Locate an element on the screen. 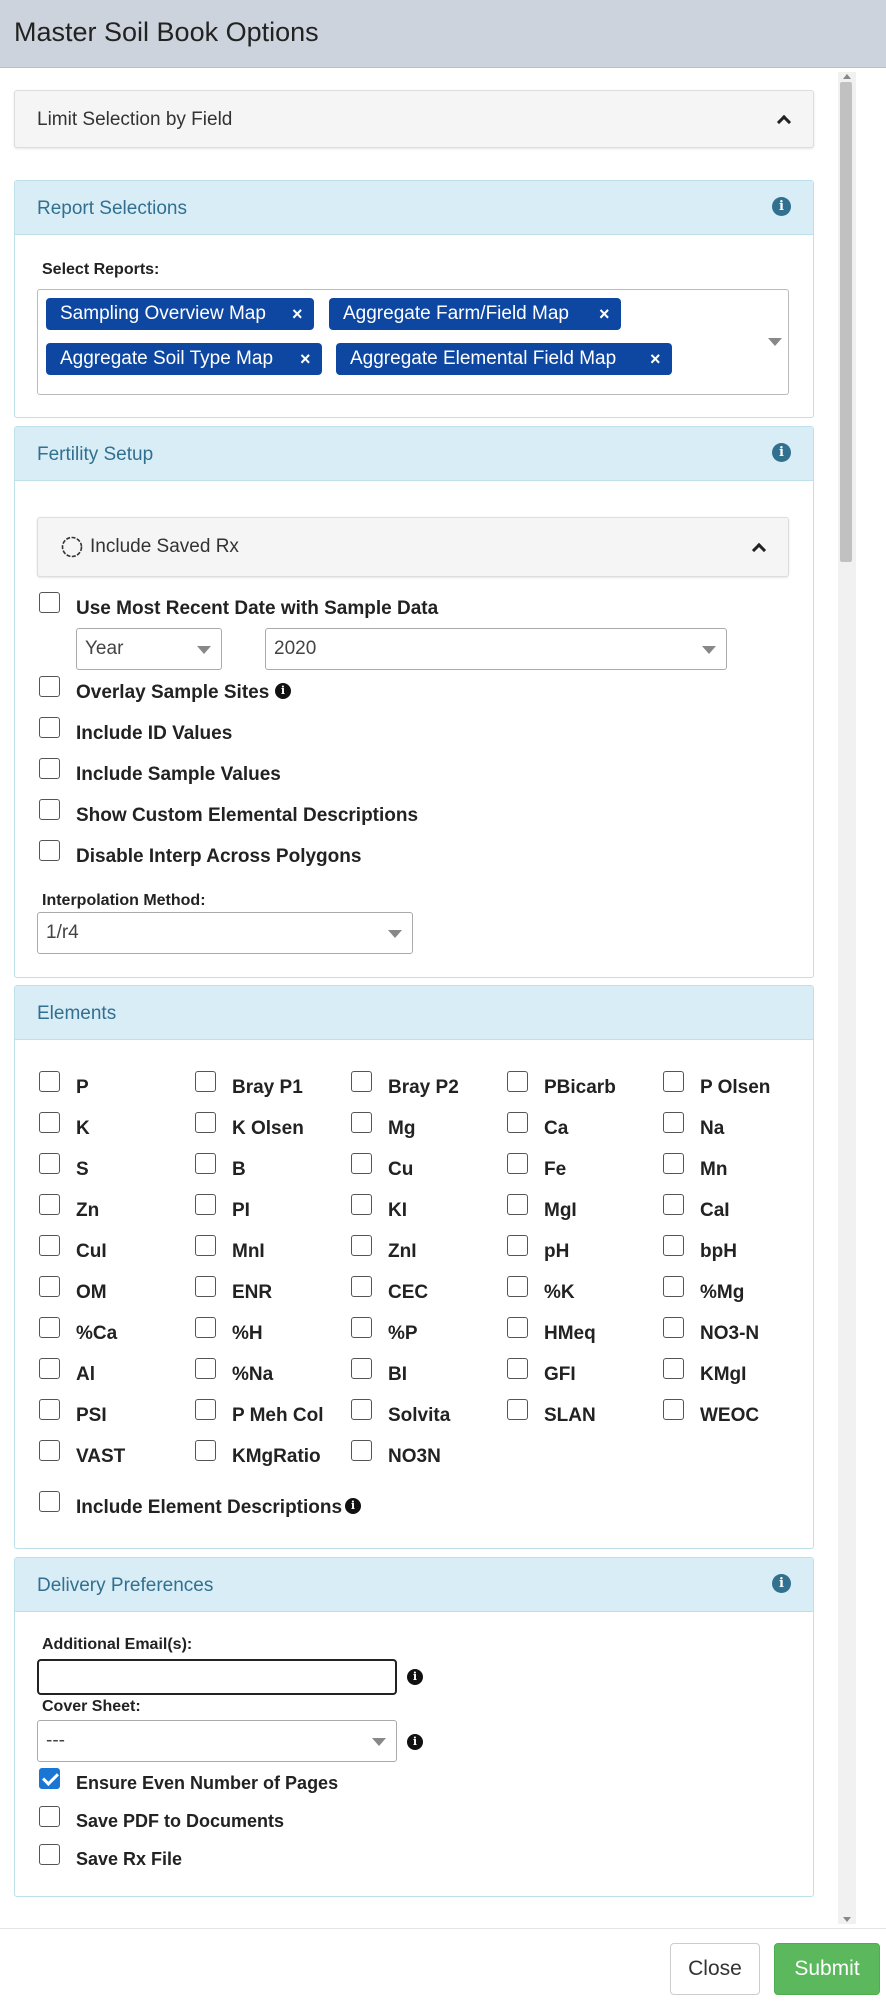  close-button: Close is located at coordinates (715, 1969).